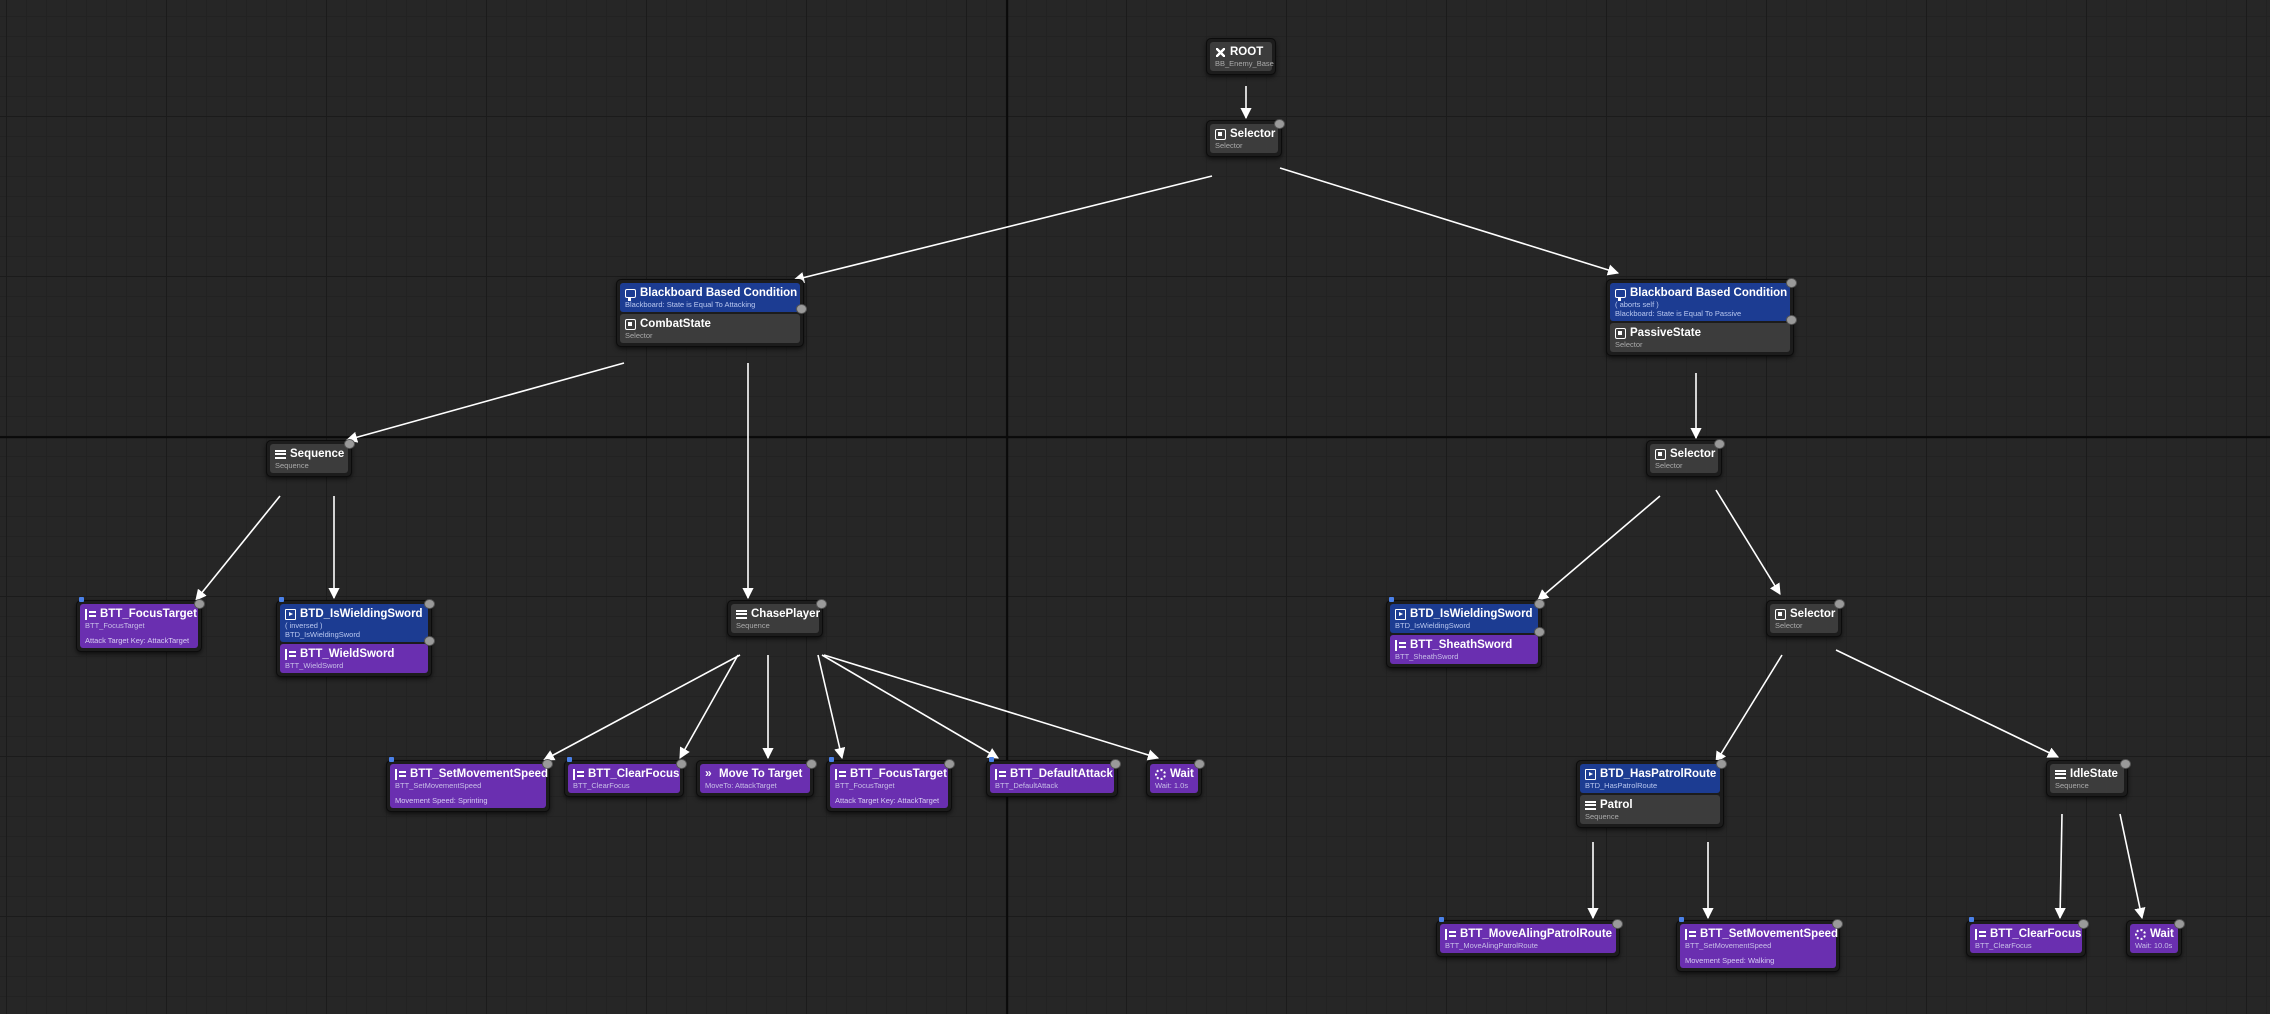 This screenshot has height=1014, width=2270. What do you see at coordinates (642, 707) in the screenshot?
I see `wire-chase-to-setspeed1` at bounding box center [642, 707].